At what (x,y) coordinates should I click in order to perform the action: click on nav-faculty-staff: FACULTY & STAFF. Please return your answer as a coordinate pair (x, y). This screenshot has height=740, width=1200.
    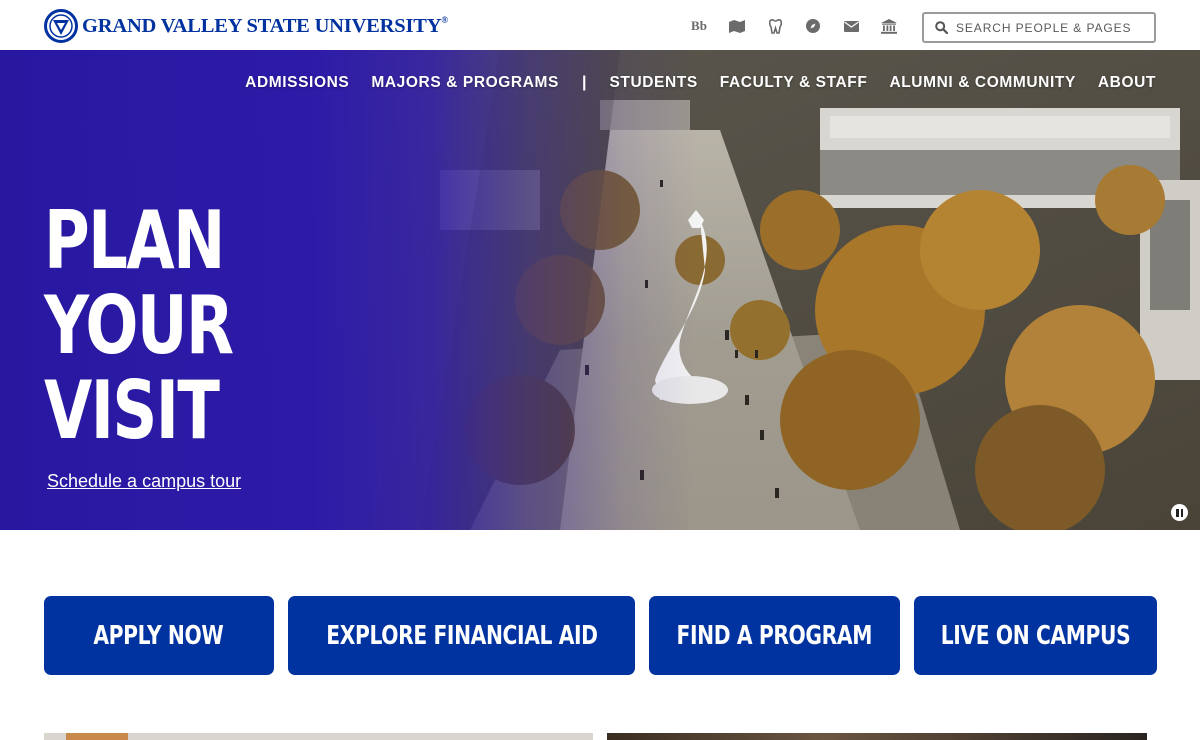
    Looking at the image, I should click on (794, 83).